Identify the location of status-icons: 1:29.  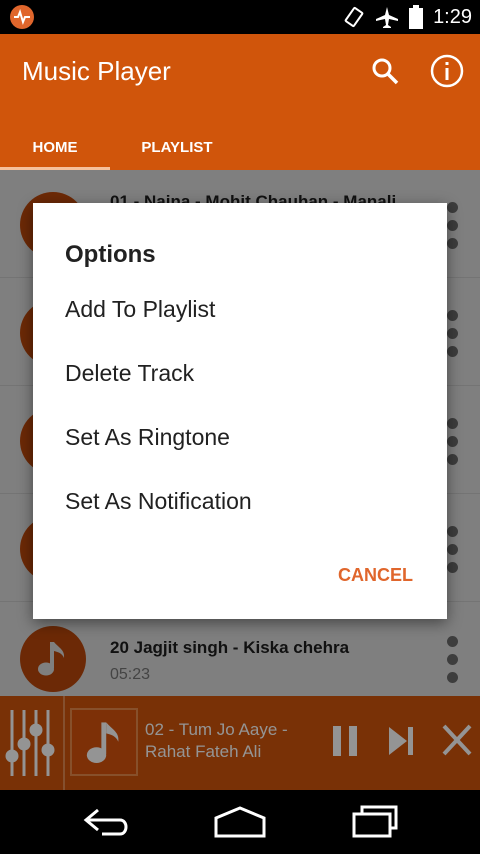
(407, 17).